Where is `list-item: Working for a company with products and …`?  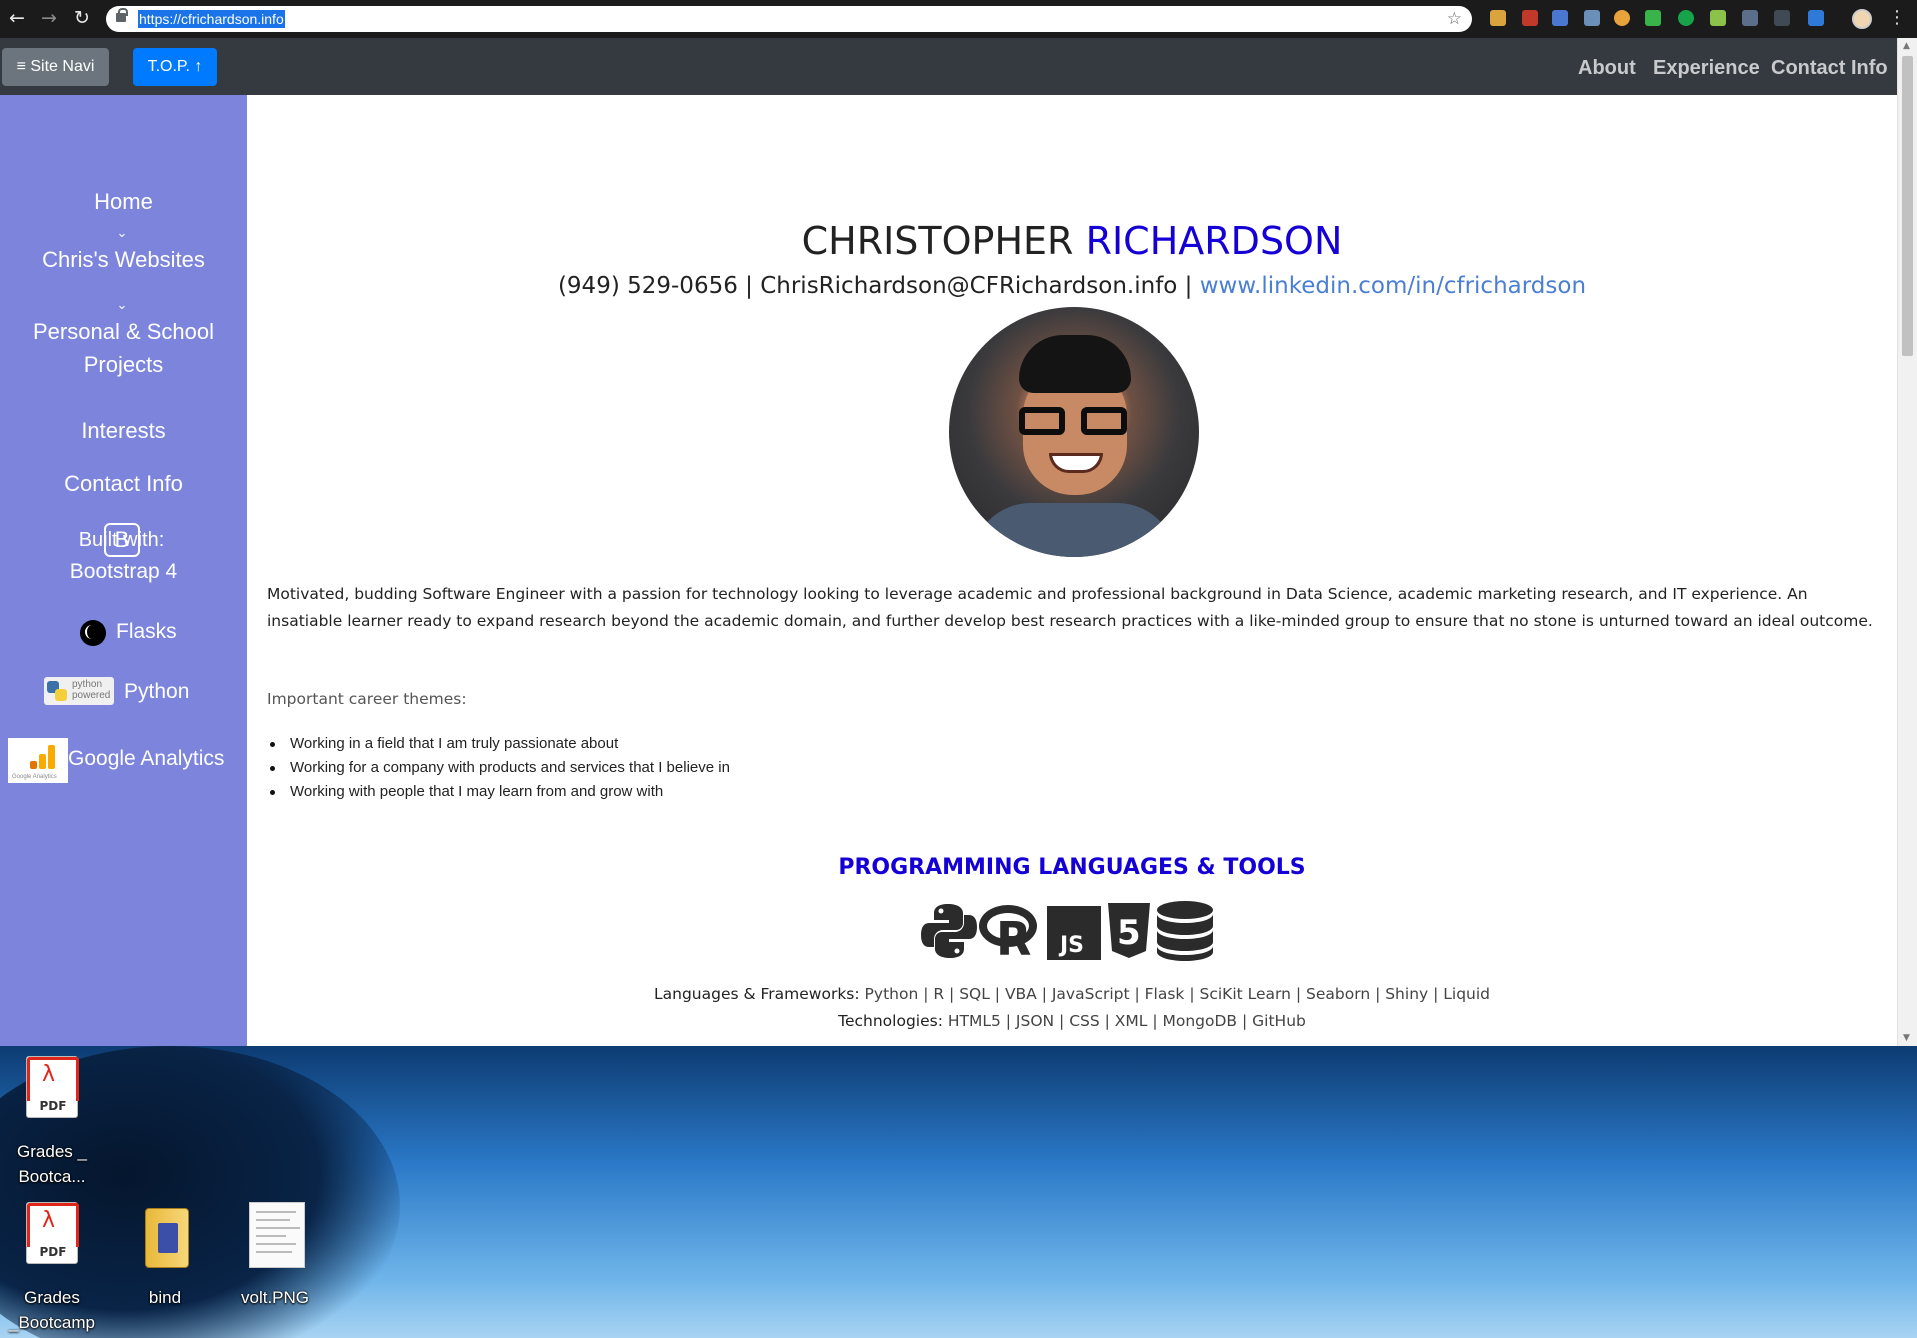 list-item: Working for a company with products and … is located at coordinates (767, 768).